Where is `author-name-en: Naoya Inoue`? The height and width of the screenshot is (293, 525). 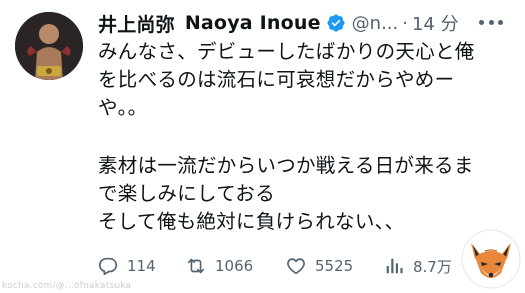
author-name-en: Naoya Inoue is located at coordinates (253, 23).